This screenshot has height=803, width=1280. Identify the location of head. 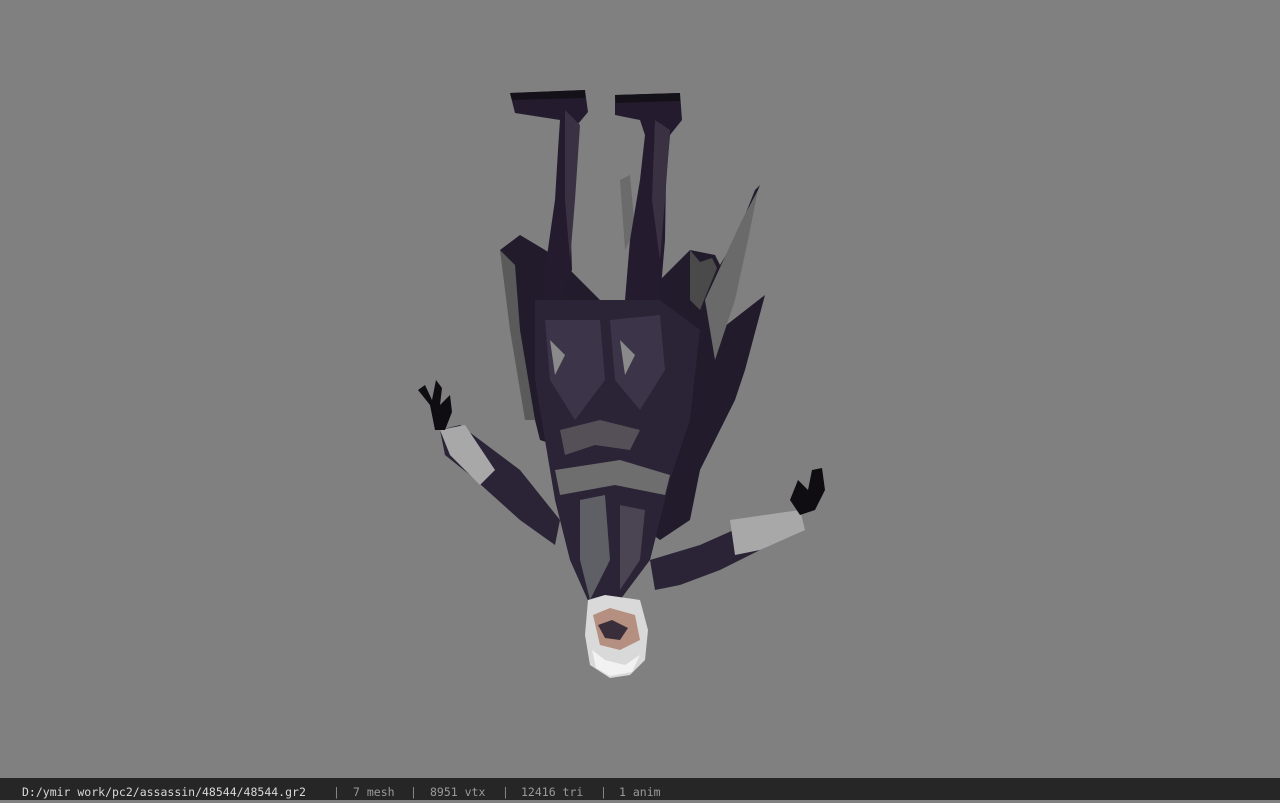
(616, 636).